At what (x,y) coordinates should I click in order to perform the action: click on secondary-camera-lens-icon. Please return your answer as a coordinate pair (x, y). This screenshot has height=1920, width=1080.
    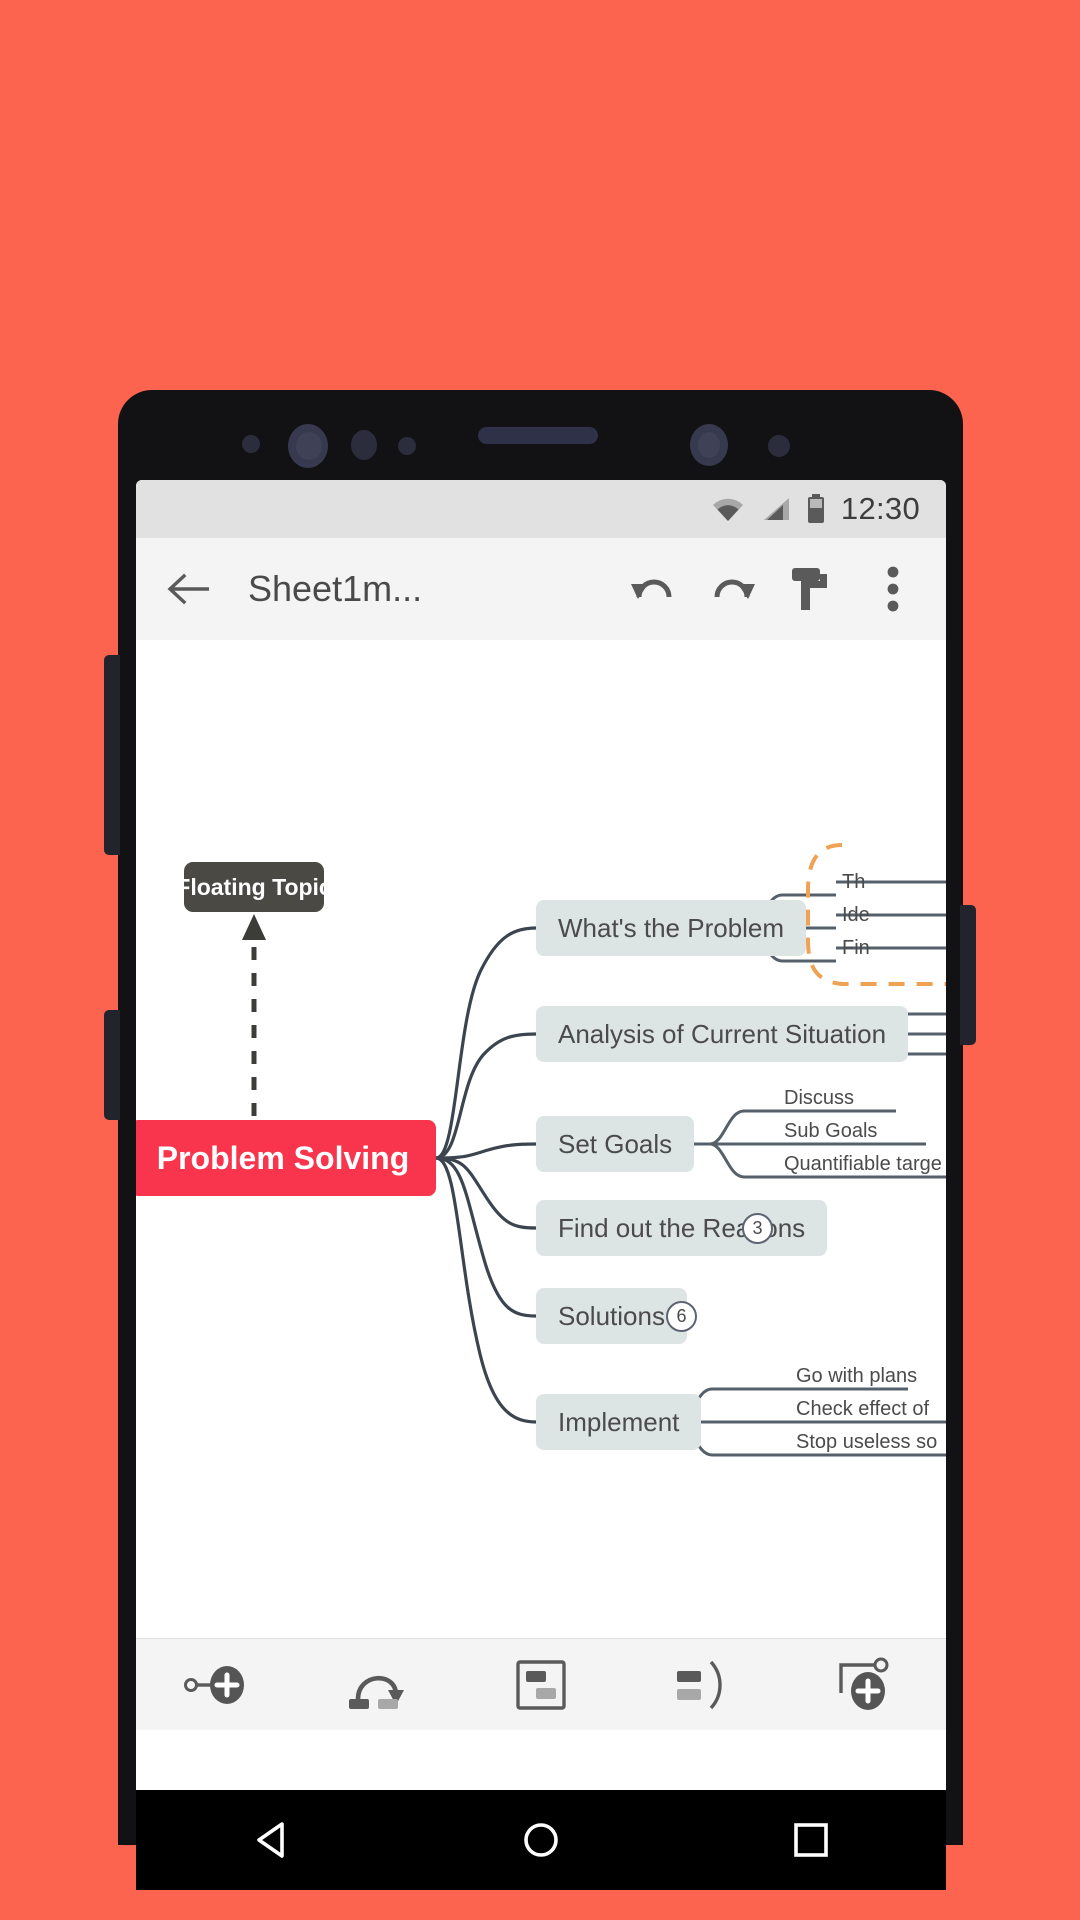
    Looking at the image, I should click on (709, 445).